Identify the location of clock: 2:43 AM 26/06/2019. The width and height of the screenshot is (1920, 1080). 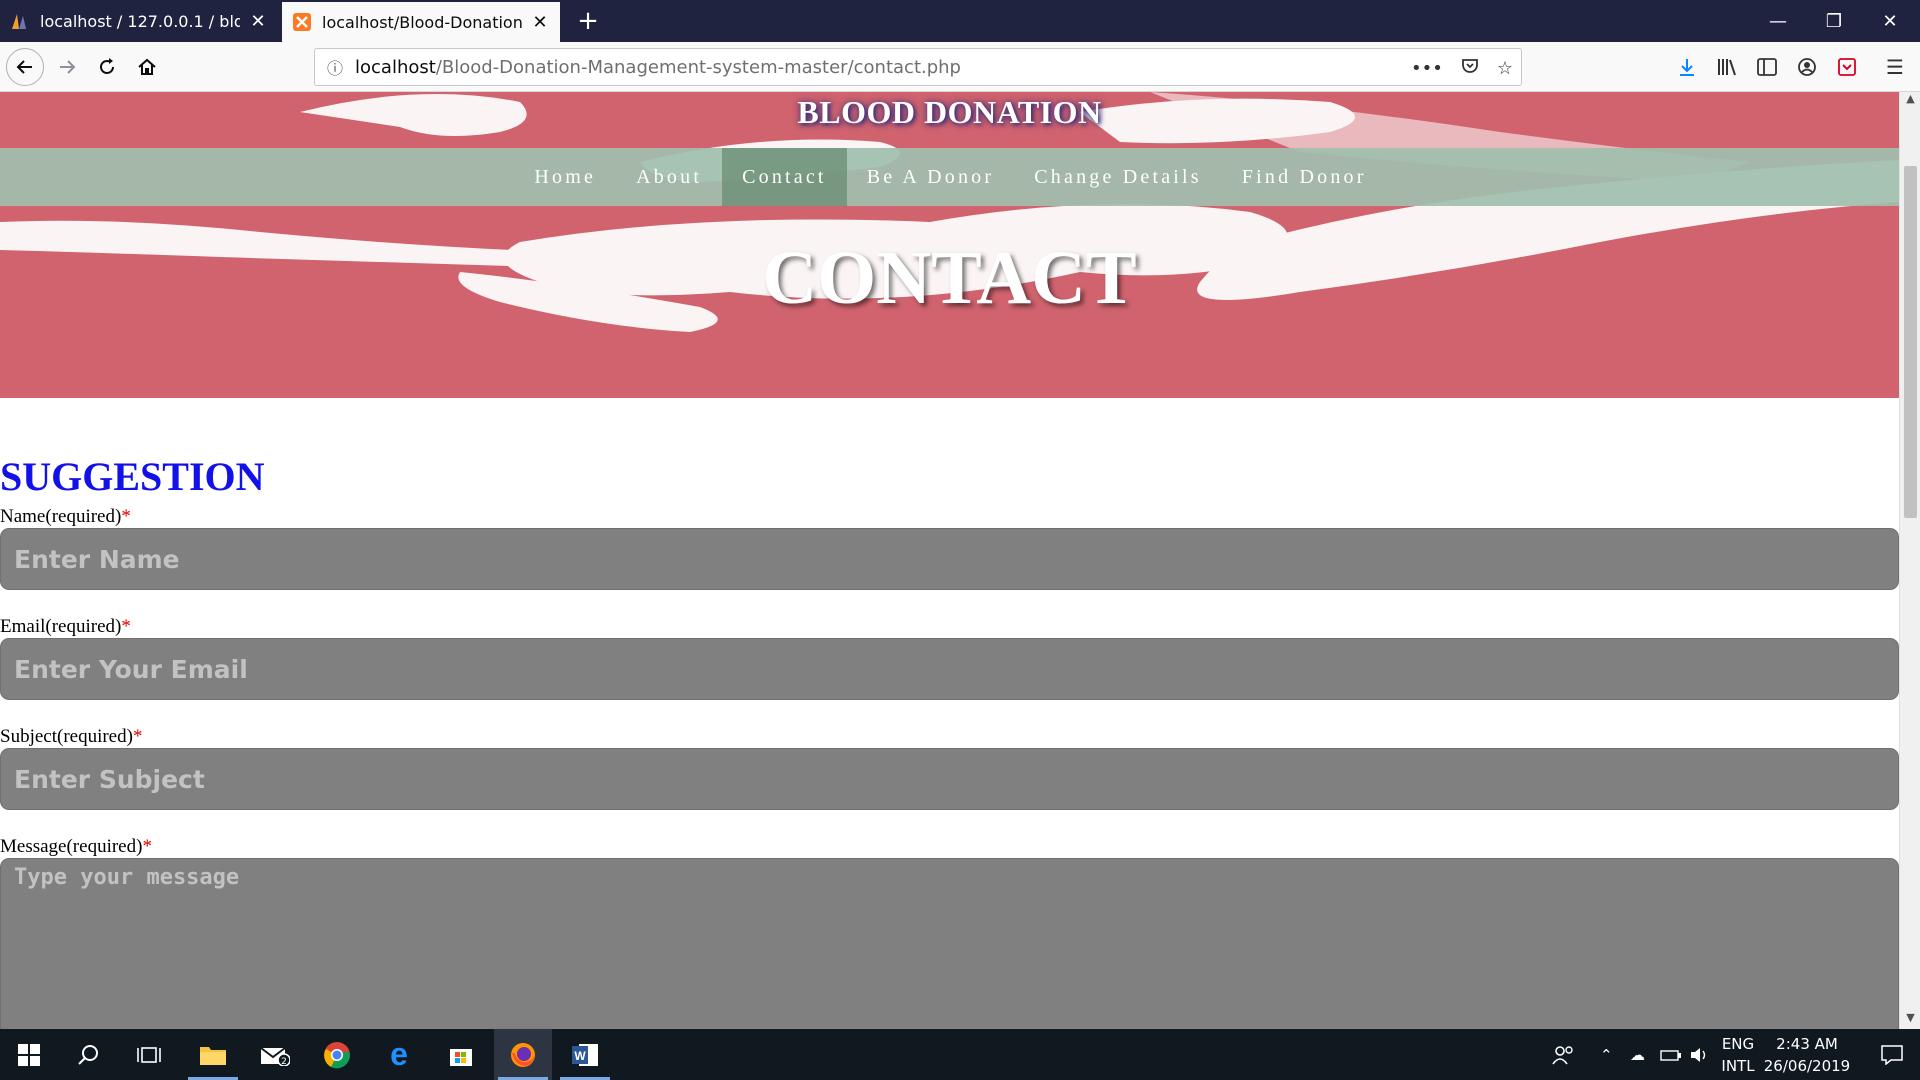
(1807, 1055).